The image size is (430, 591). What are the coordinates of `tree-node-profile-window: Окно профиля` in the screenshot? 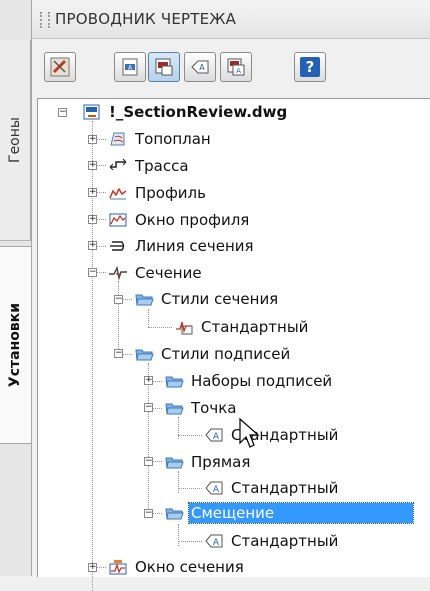 It's located at (179, 220).